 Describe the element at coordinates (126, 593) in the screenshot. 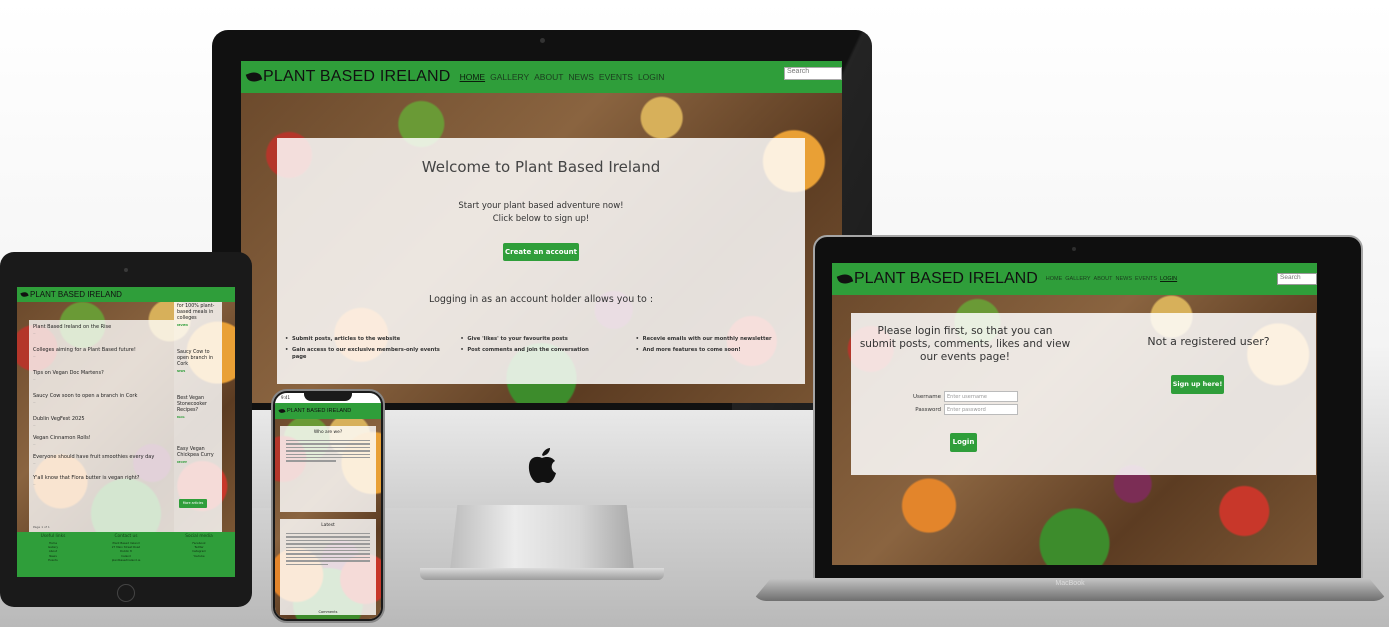

I see `ipad-home-button` at that location.